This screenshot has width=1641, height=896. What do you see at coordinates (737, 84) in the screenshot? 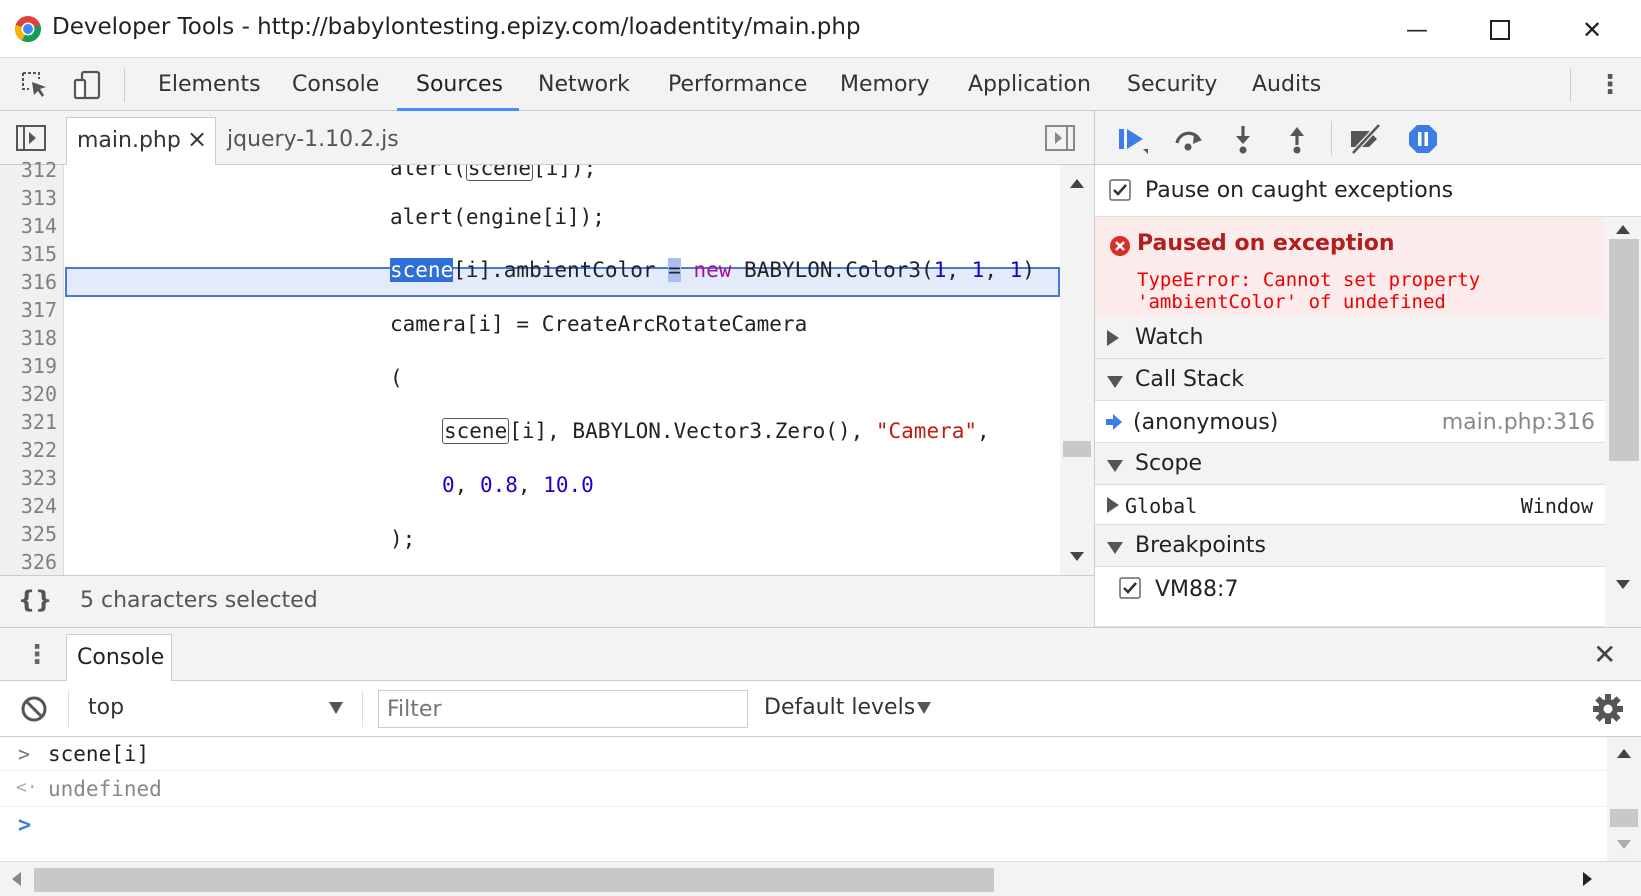
I see `tab-performance: Performance` at bounding box center [737, 84].